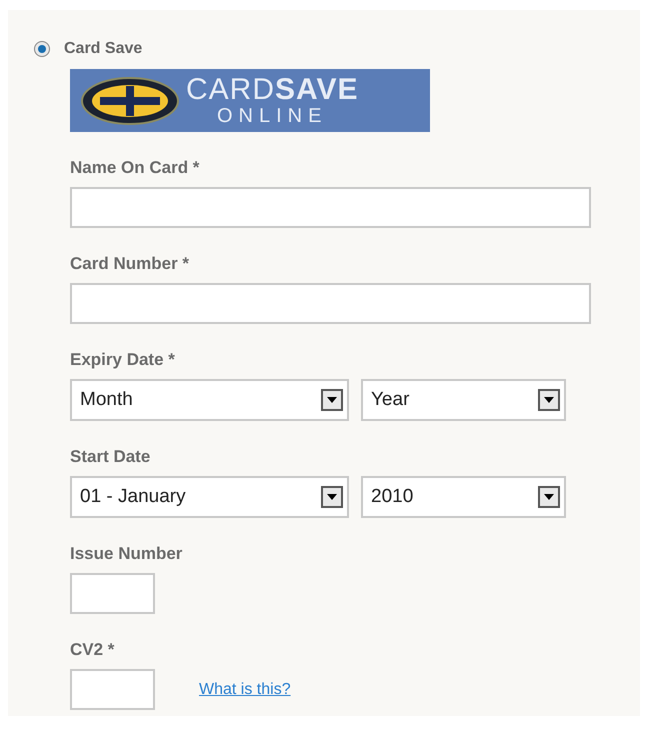  I want to click on dropdown: Month, so click(209, 400).